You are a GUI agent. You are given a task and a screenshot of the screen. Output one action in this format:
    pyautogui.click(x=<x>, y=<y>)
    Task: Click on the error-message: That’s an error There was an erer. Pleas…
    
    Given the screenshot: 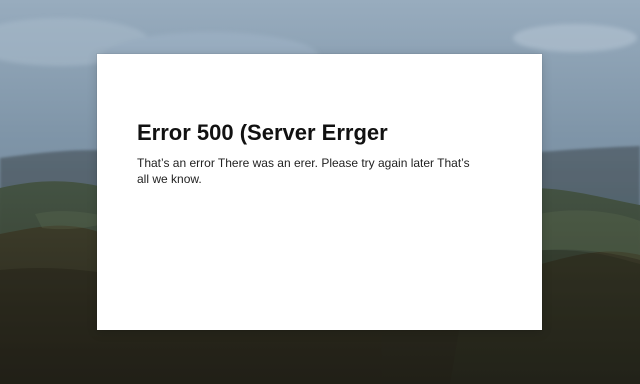 What is the action you would take?
    pyautogui.click(x=303, y=171)
    